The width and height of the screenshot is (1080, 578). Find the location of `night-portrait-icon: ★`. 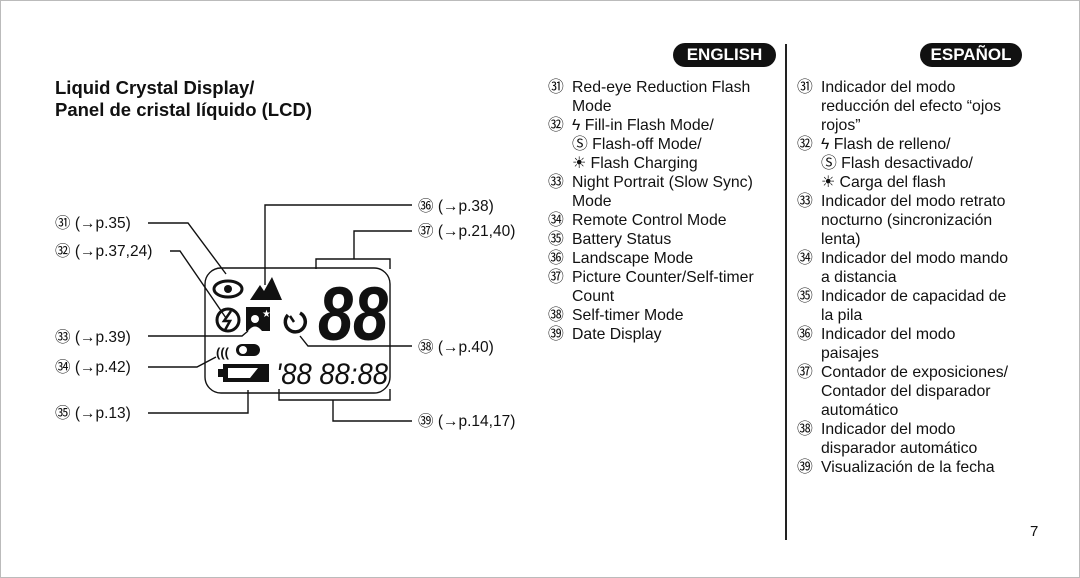

night-portrait-icon: ★ is located at coordinates (258, 319).